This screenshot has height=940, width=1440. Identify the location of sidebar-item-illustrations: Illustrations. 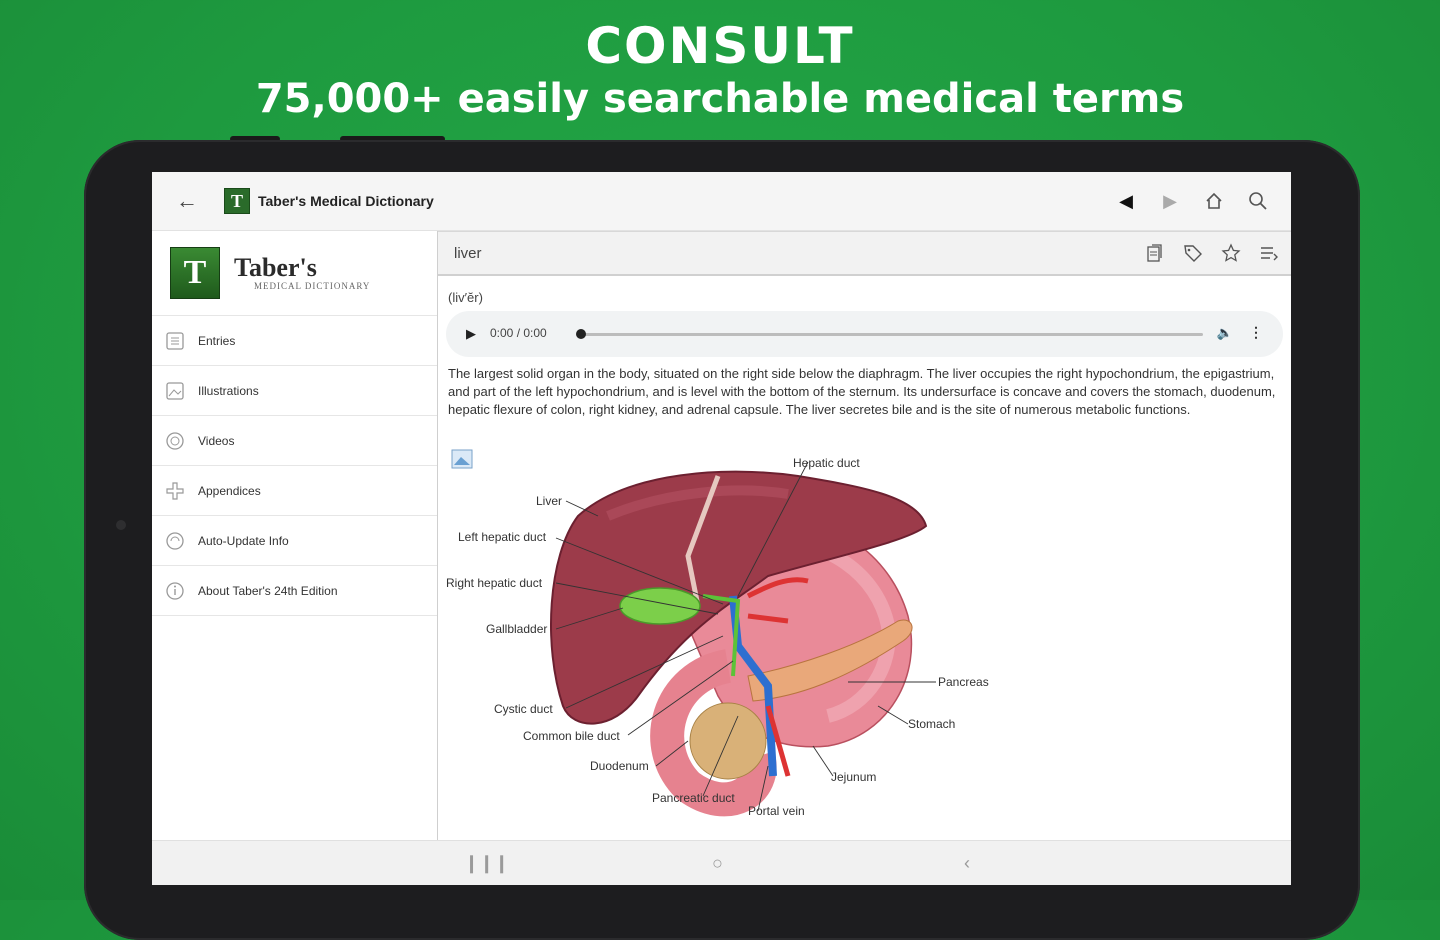
(294, 391).